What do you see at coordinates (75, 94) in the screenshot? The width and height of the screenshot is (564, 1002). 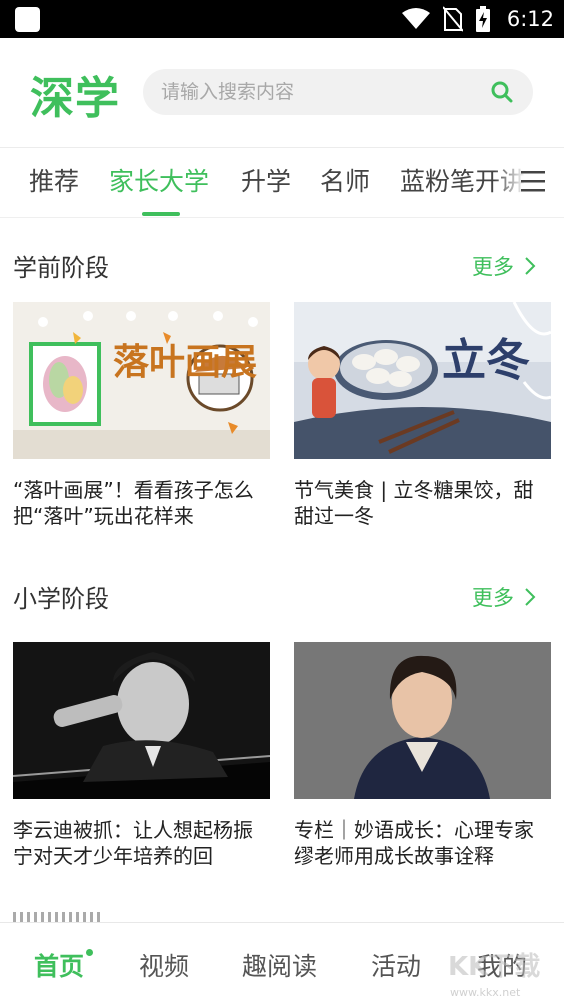 I see `app-logo: 深学` at bounding box center [75, 94].